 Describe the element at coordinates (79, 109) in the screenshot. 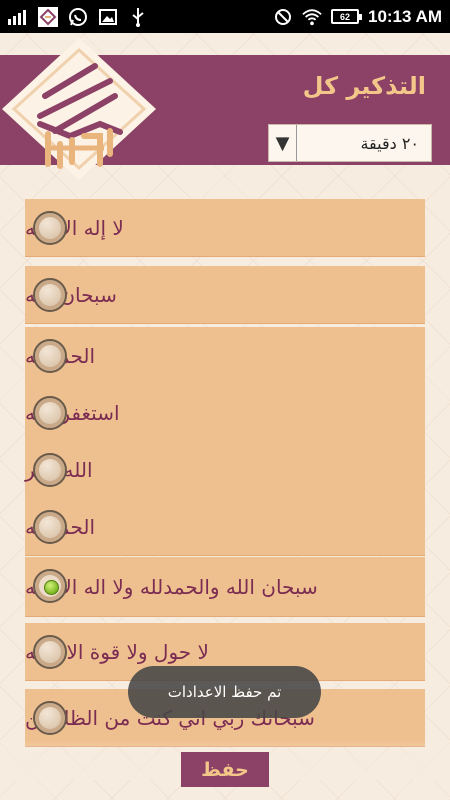

I see `app-logo` at that location.